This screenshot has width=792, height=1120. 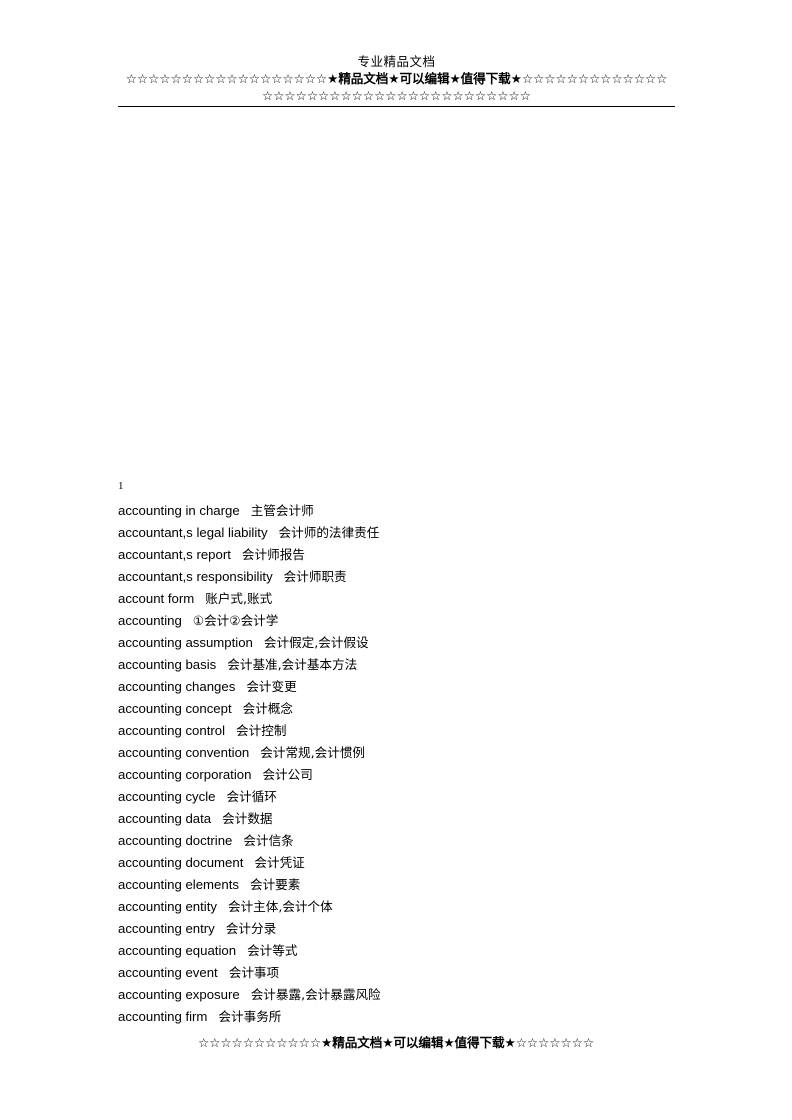 What do you see at coordinates (167, 906) in the screenshot?
I see `entry-term: accounting entity` at bounding box center [167, 906].